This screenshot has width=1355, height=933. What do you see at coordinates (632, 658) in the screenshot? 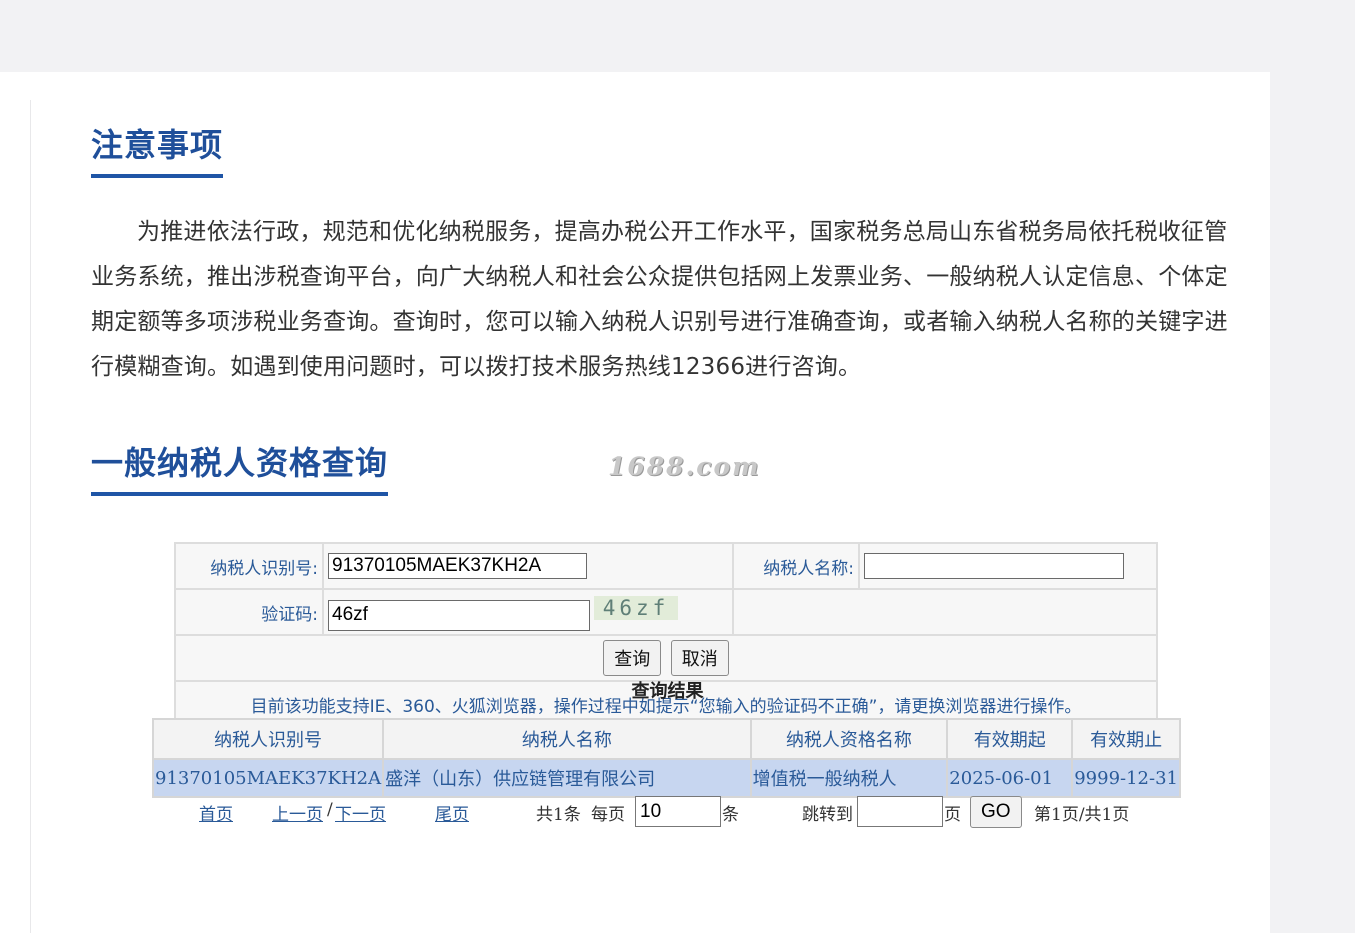
I see `query-button: 查询` at bounding box center [632, 658].